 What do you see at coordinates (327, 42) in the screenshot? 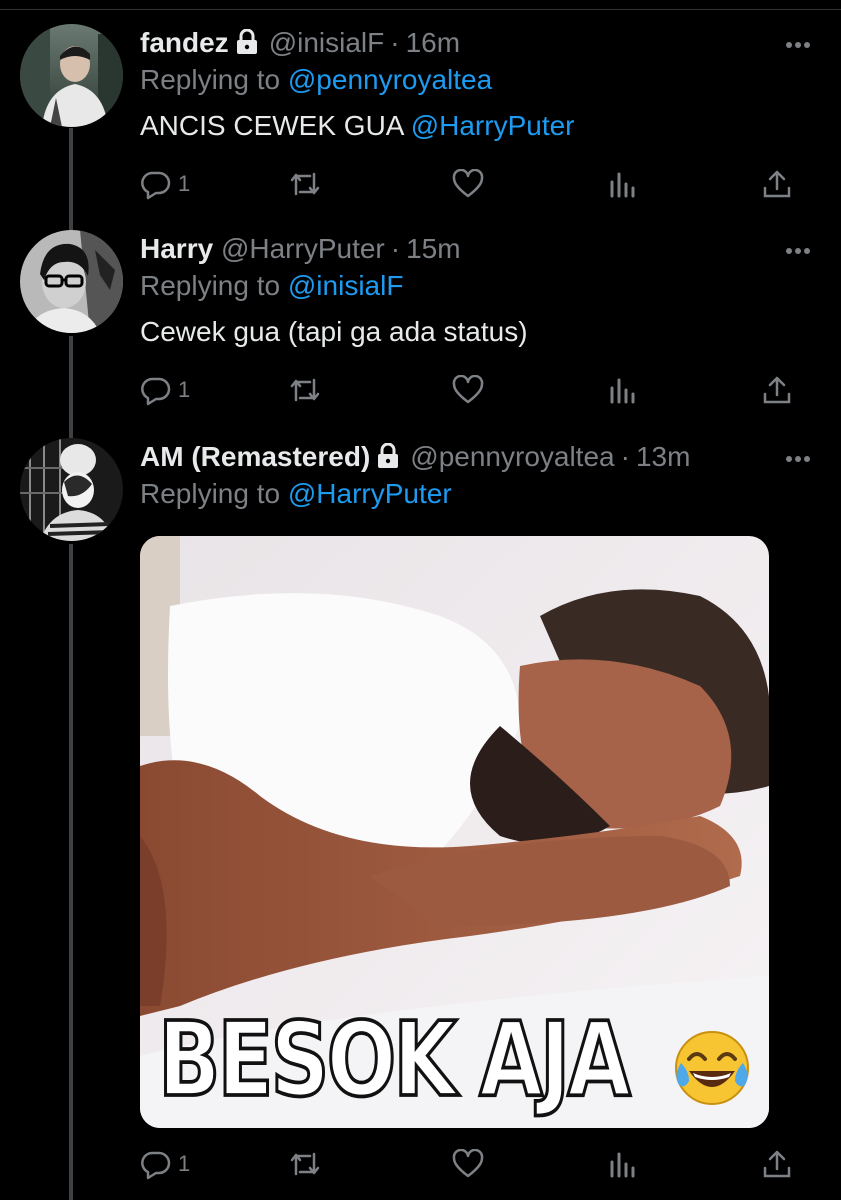
I see `handle: @inisialF` at bounding box center [327, 42].